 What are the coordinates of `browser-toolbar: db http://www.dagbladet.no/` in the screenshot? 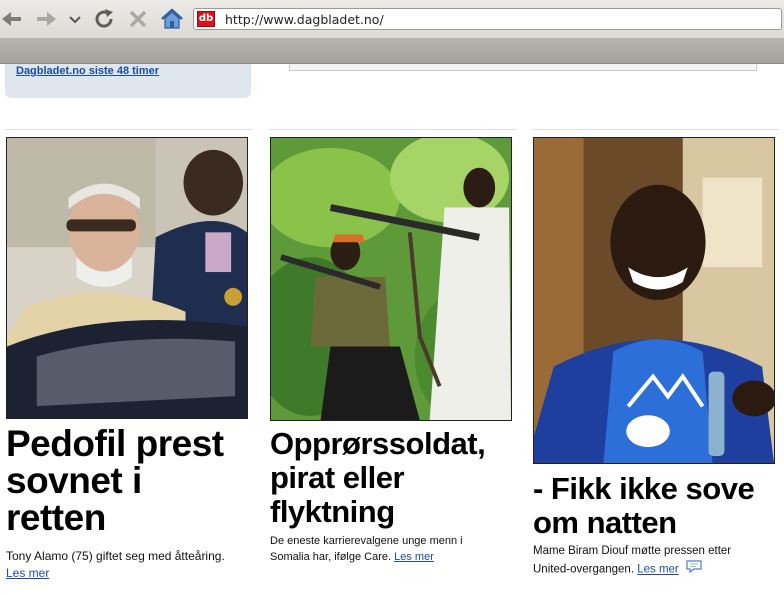 It's located at (392, 19).